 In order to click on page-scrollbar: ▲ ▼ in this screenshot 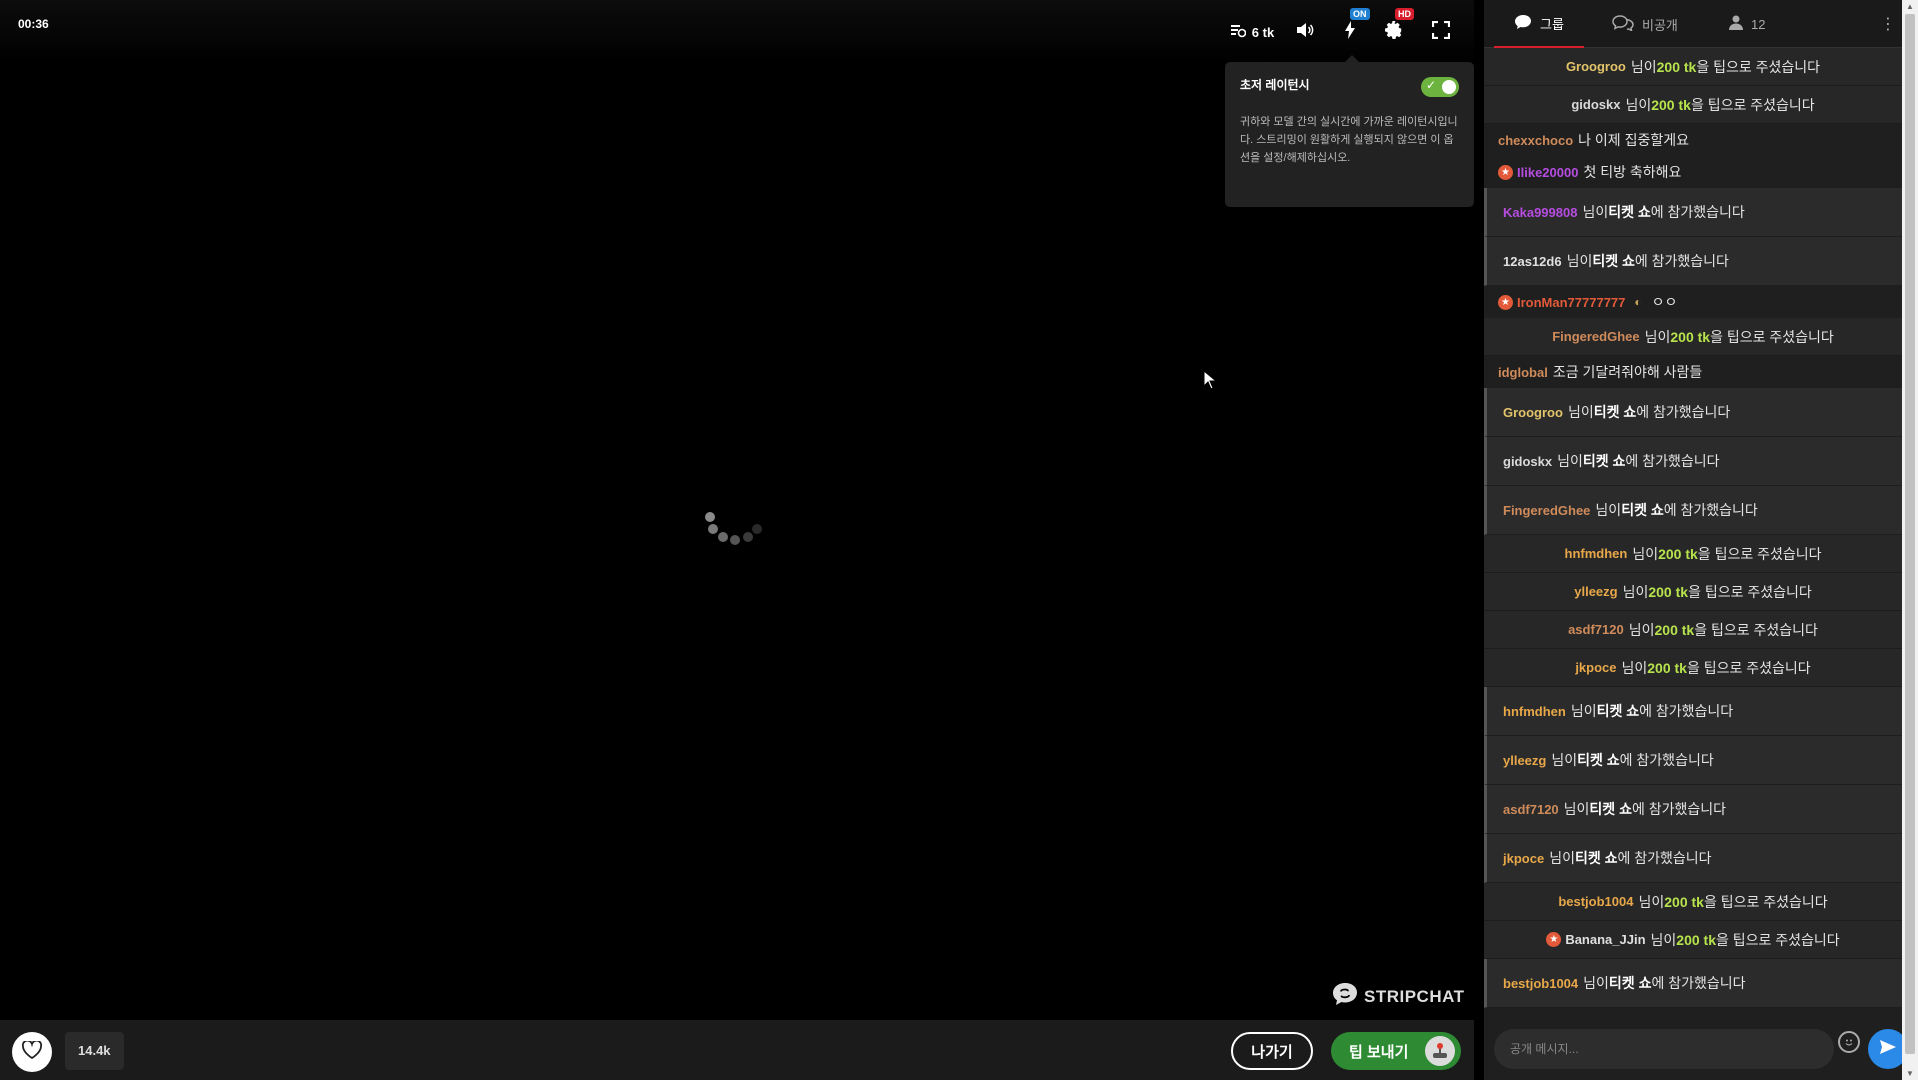, I will do `click(1910, 540)`.